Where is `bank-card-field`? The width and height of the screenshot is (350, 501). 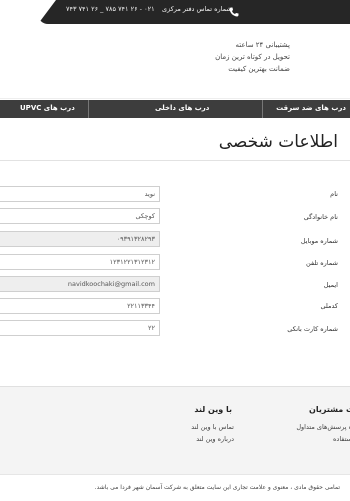
bank-card-field is located at coordinates (80, 328).